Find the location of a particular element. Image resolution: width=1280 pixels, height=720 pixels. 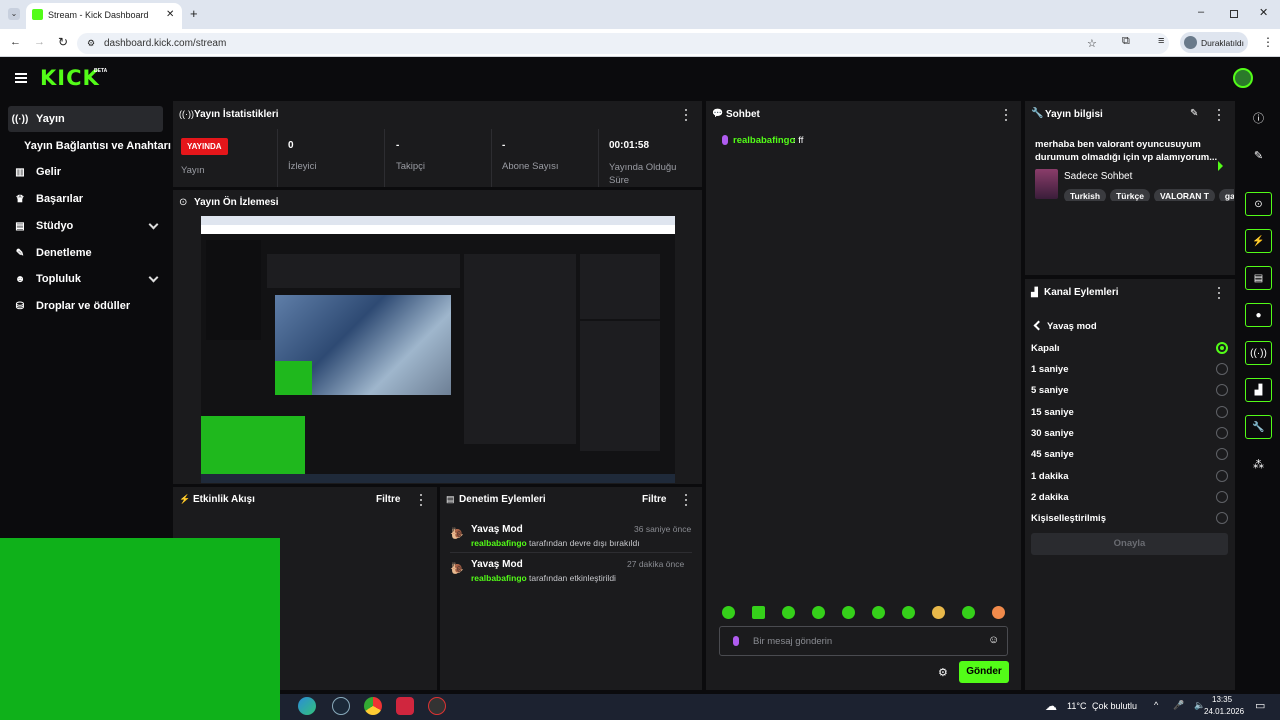

category-name: Sadece Sohbet is located at coordinates (1098, 176).